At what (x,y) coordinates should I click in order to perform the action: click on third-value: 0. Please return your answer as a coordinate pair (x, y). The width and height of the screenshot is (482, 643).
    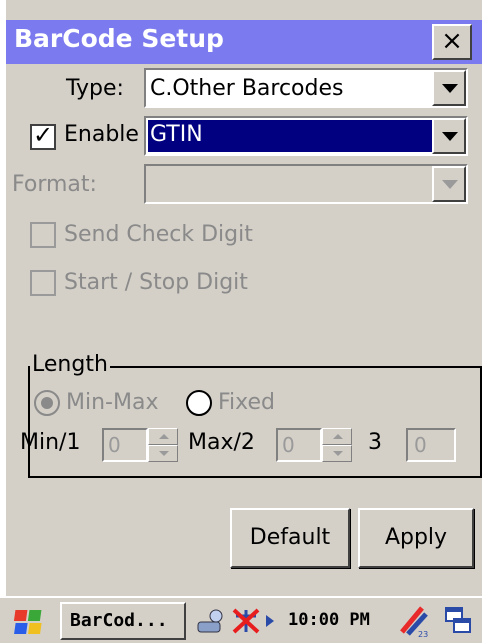
    Looking at the image, I should click on (420, 445).